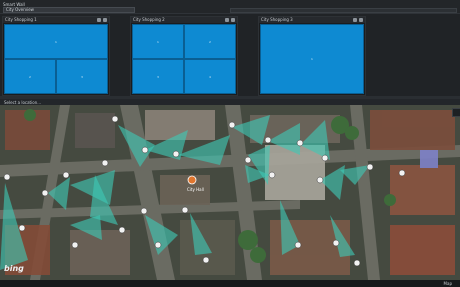 The image size is (460, 287). I want to click on view-panel-title: City Shopping 1, so click(21, 19).